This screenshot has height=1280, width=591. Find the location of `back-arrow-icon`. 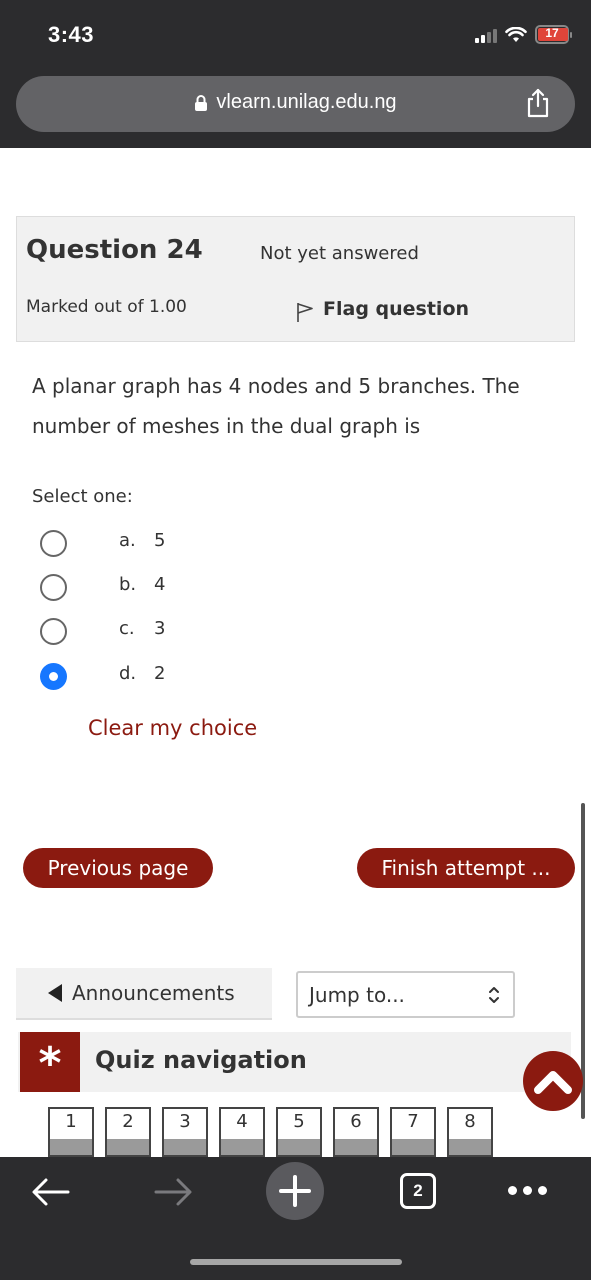

back-arrow-icon is located at coordinates (51, 1192).